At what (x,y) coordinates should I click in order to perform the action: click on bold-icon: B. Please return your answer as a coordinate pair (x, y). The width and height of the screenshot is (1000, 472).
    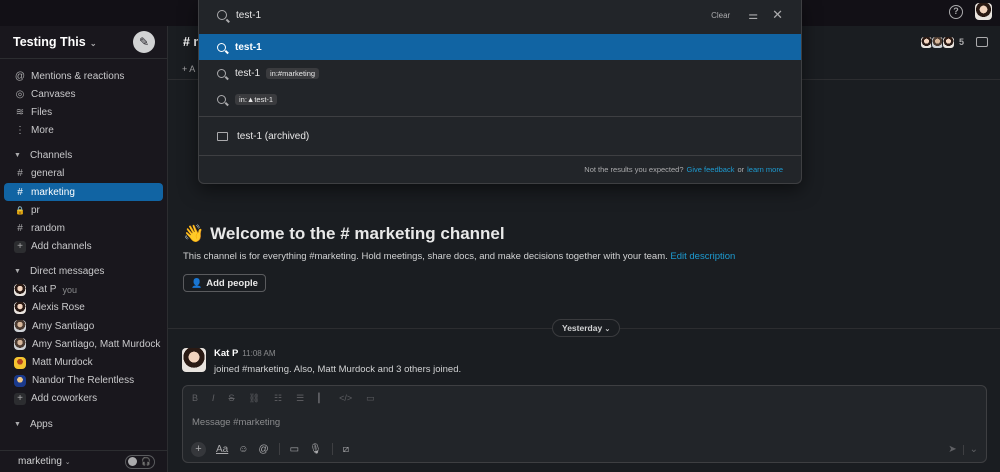
    Looking at the image, I should click on (195, 398).